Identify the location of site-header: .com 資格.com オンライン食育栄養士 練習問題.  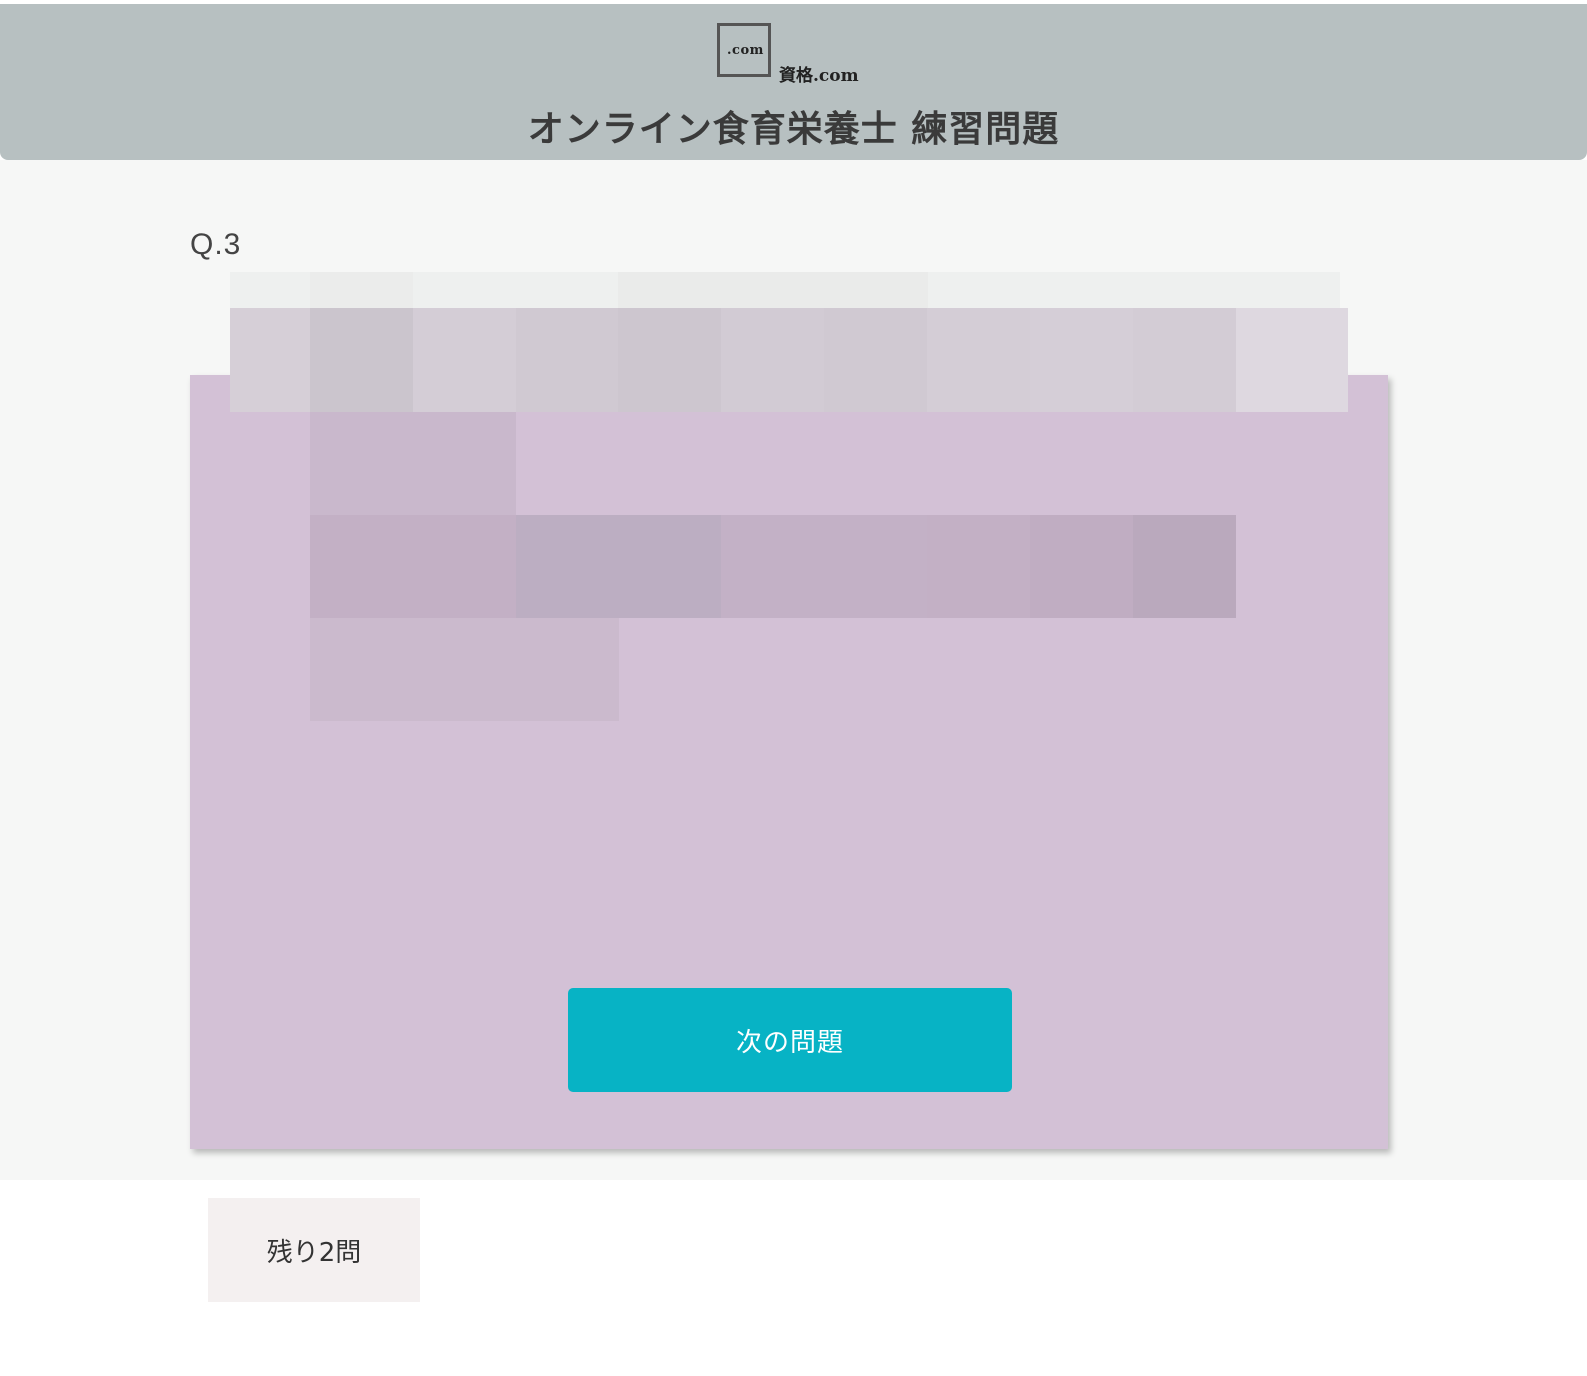
(793, 82).